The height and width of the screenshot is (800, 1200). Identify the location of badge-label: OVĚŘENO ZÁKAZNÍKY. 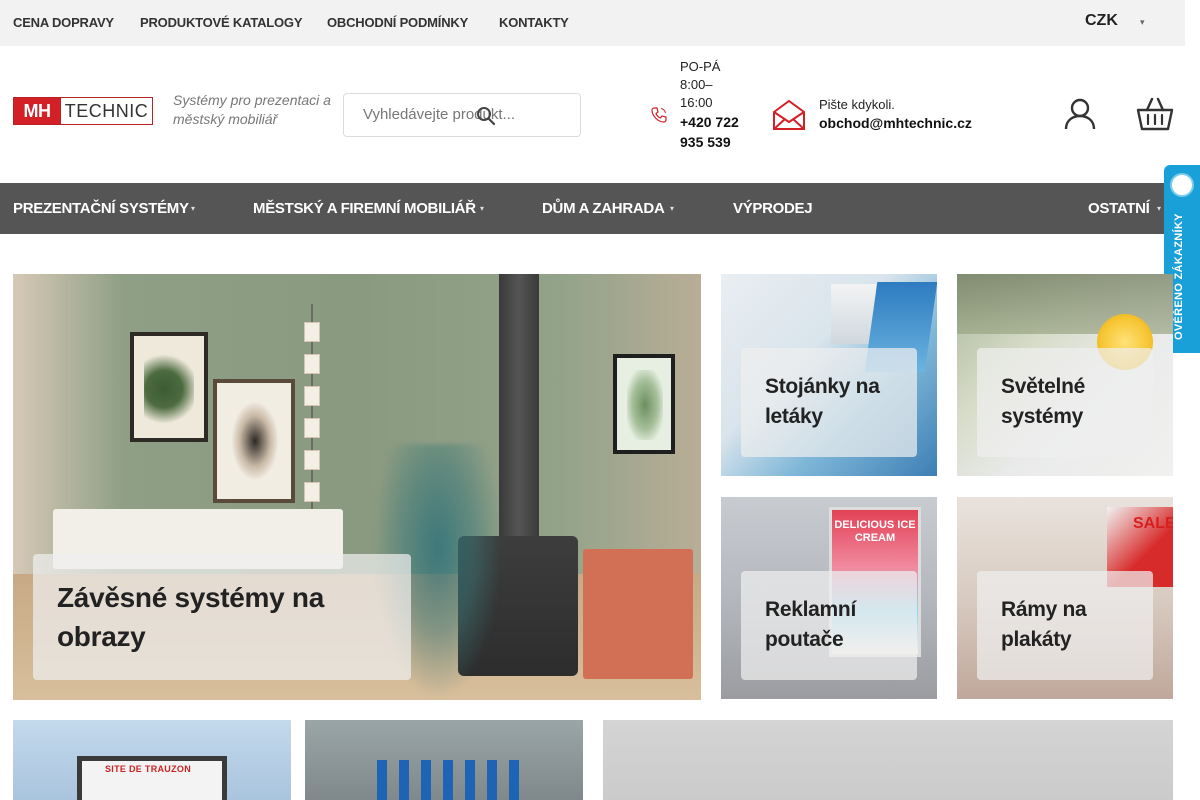
(1179, 276).